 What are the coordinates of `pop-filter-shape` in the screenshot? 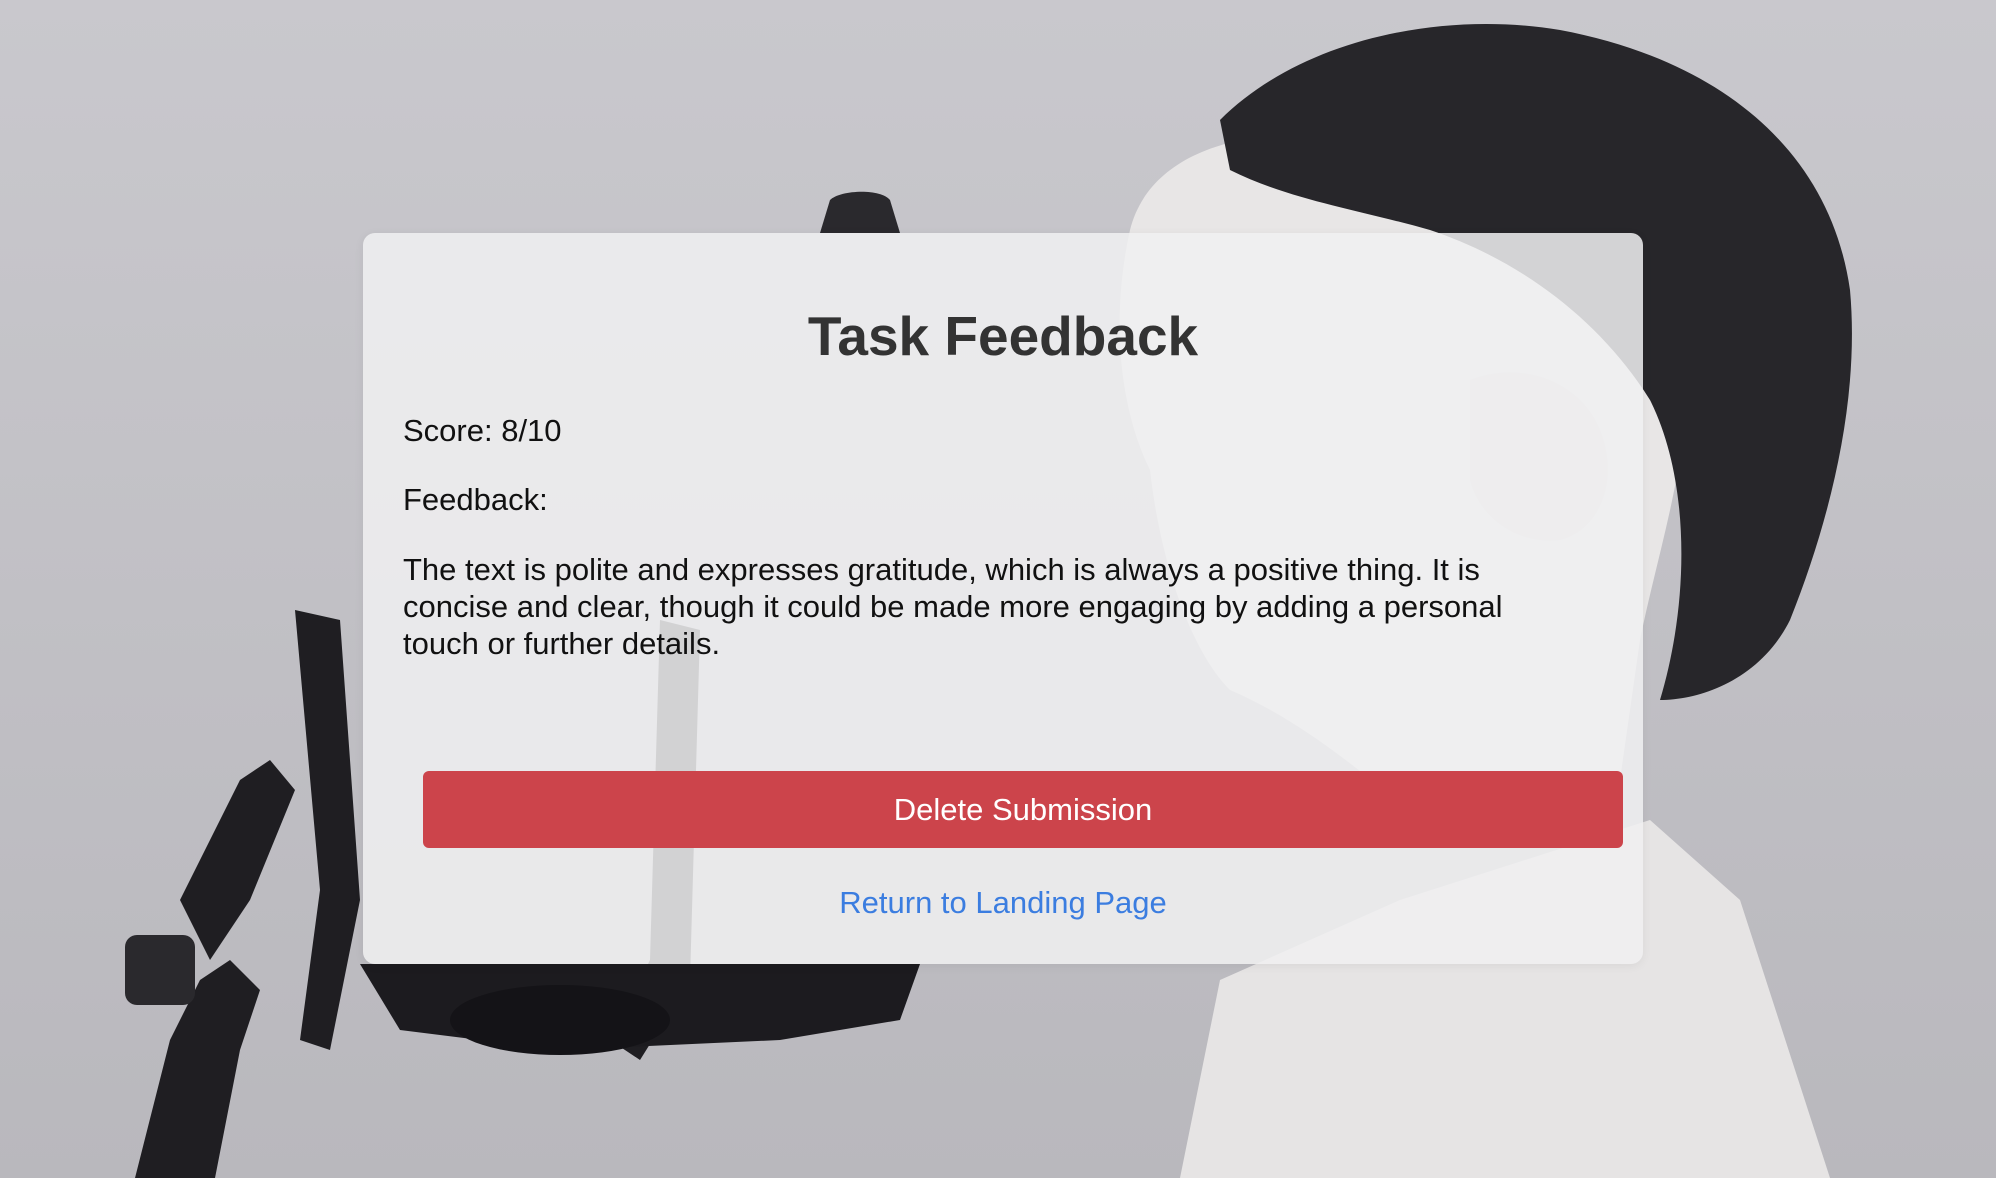 It's located at (860, 212).